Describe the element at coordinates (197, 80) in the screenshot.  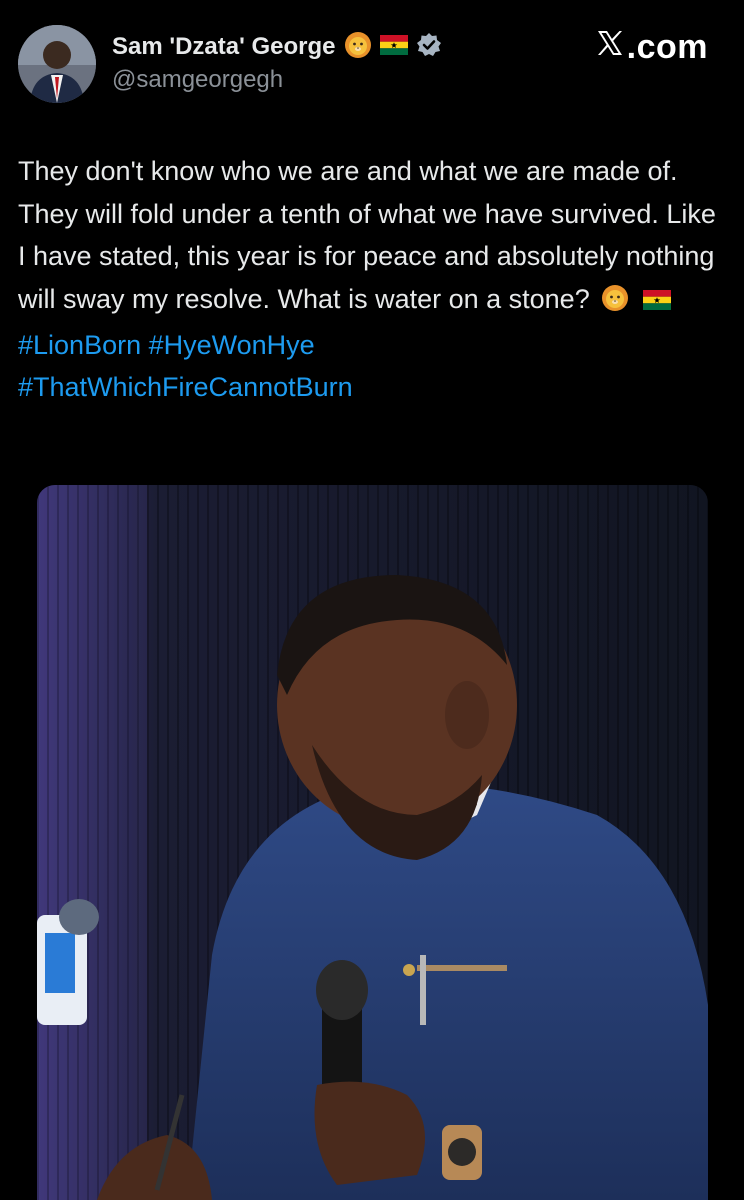
I see `author-handle: @samgeorgegh` at that location.